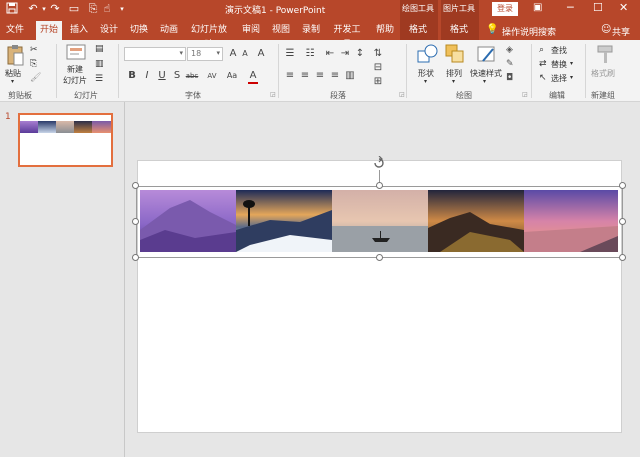  Describe the element at coordinates (205, 54) in the screenshot. I see `font-size-combo: 18 ▾` at that location.